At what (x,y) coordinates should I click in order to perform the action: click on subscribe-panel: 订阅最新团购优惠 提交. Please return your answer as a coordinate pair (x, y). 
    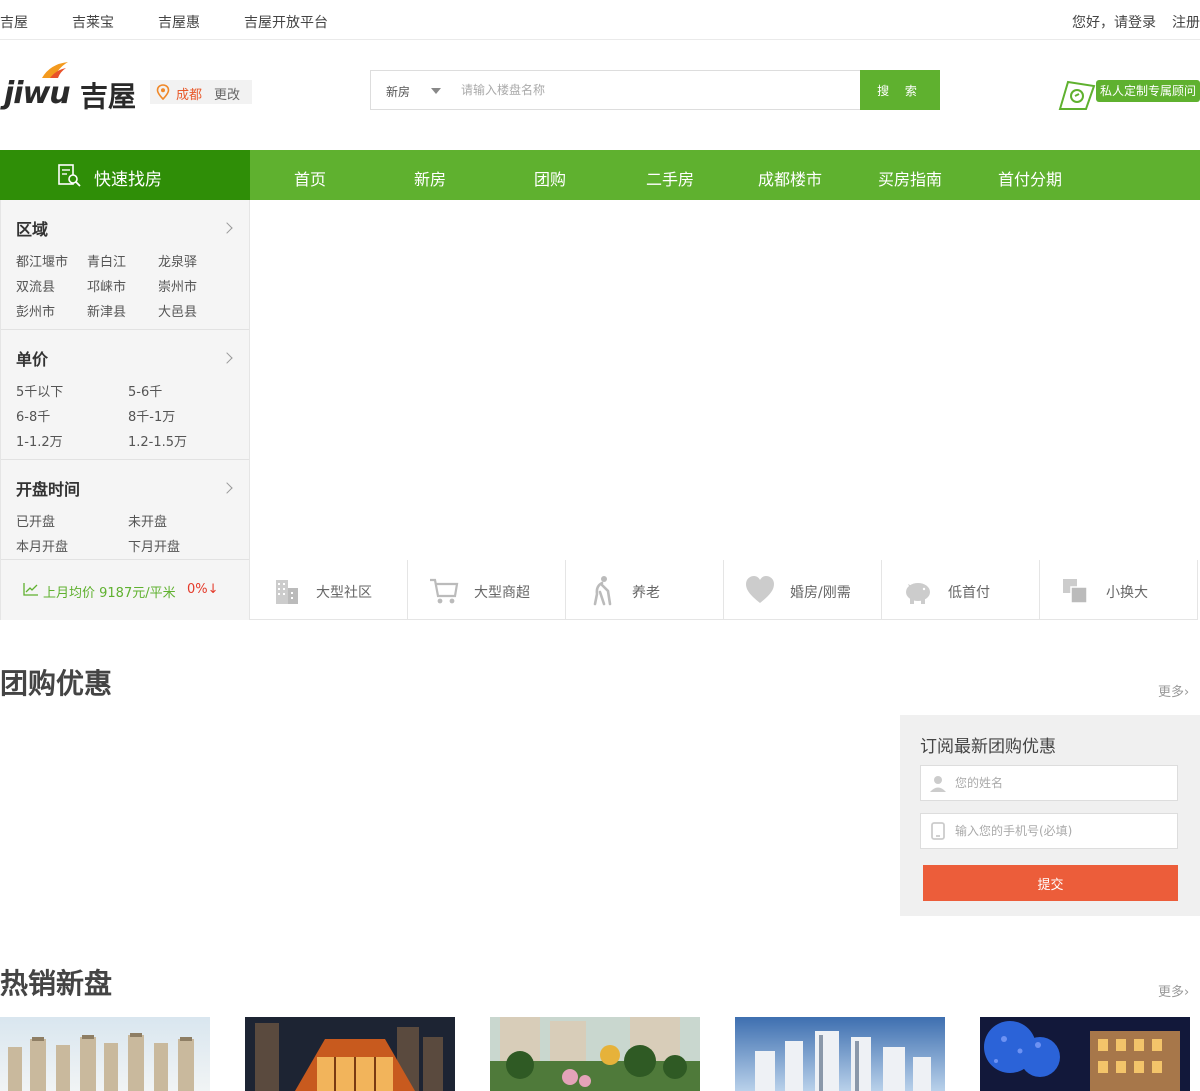
    Looking at the image, I should click on (1050, 815).